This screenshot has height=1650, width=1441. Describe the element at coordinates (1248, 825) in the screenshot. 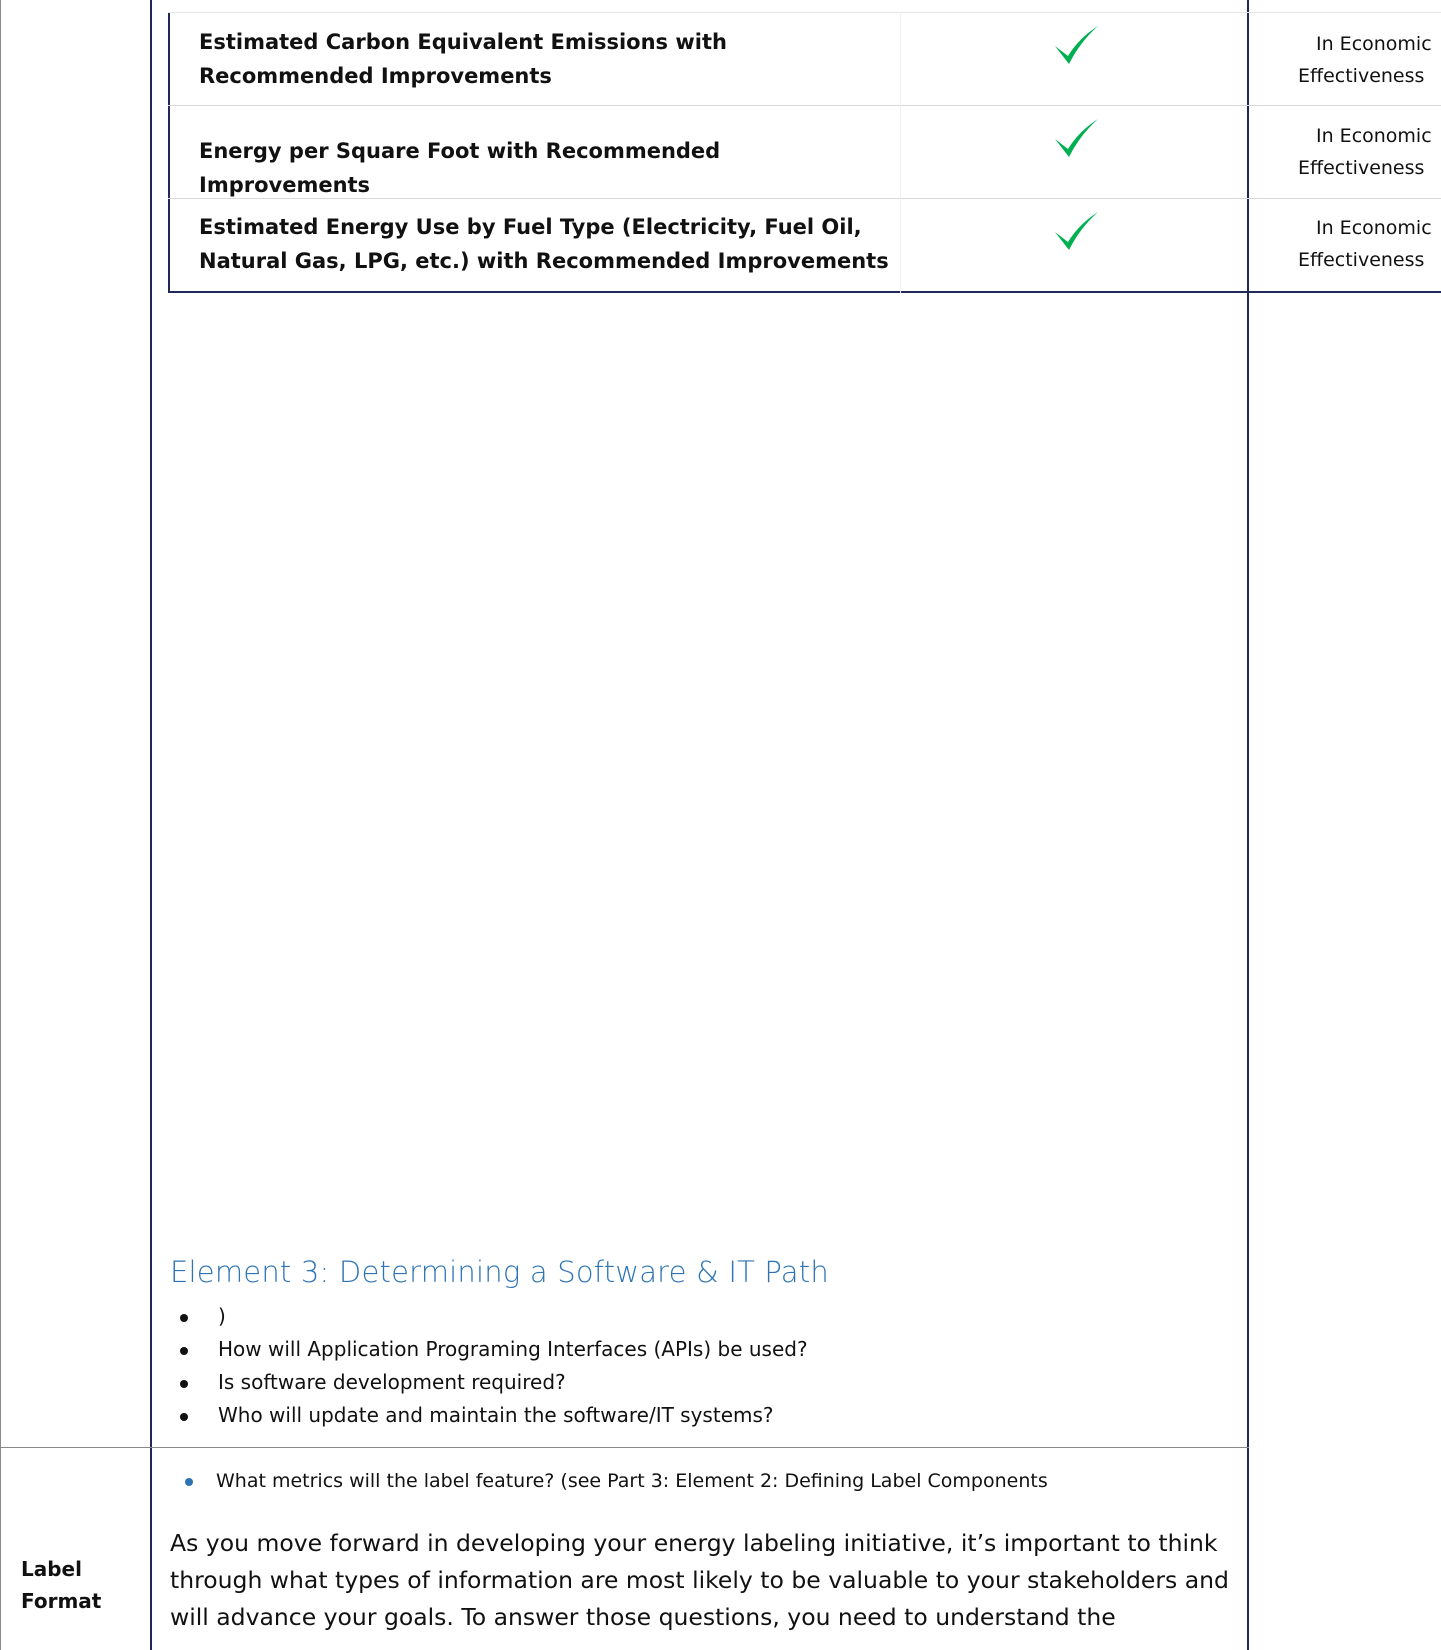

I see `table-right-border` at that location.